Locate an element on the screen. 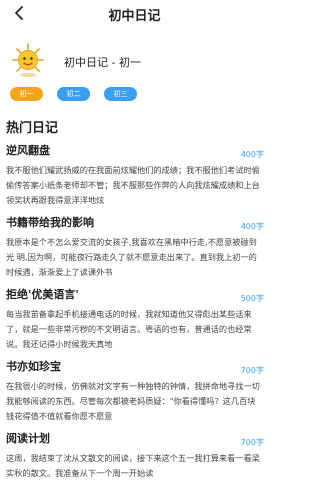 This screenshot has width=320, height=483. section-title: 热门日记 is located at coordinates (32, 128).